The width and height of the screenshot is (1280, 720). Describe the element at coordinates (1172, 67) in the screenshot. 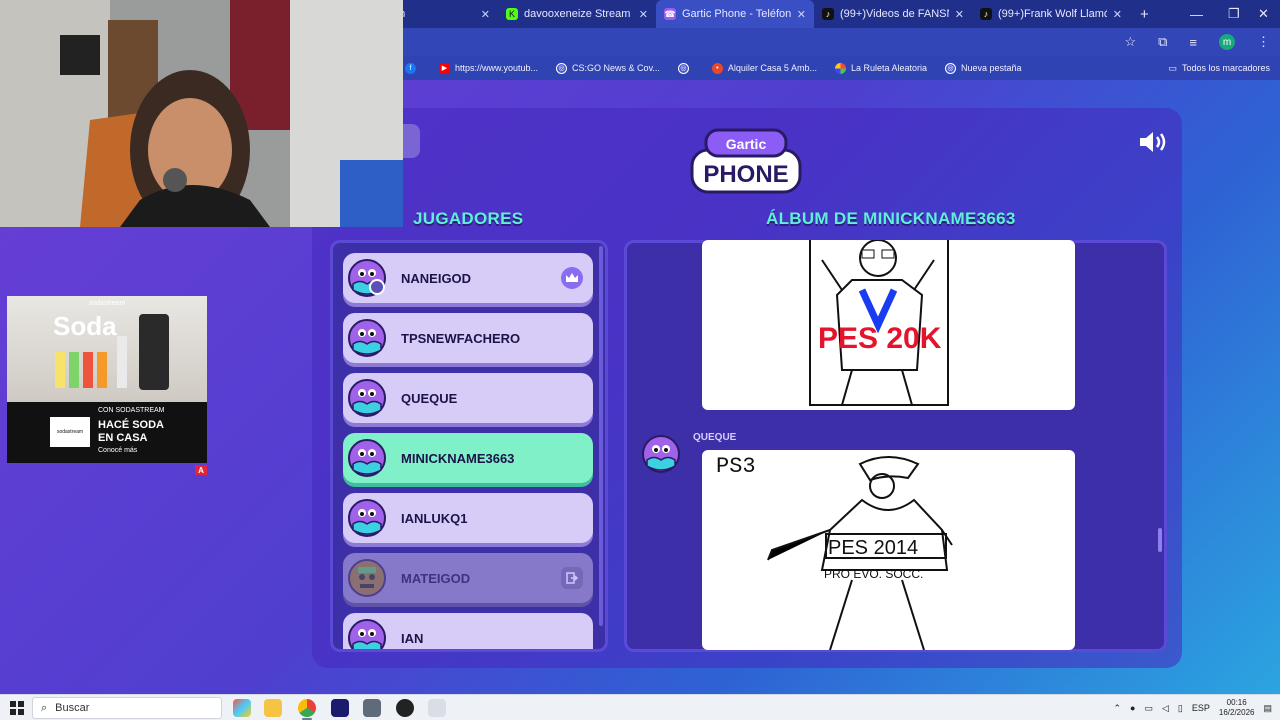

I see `folder-icon: ▭` at that location.